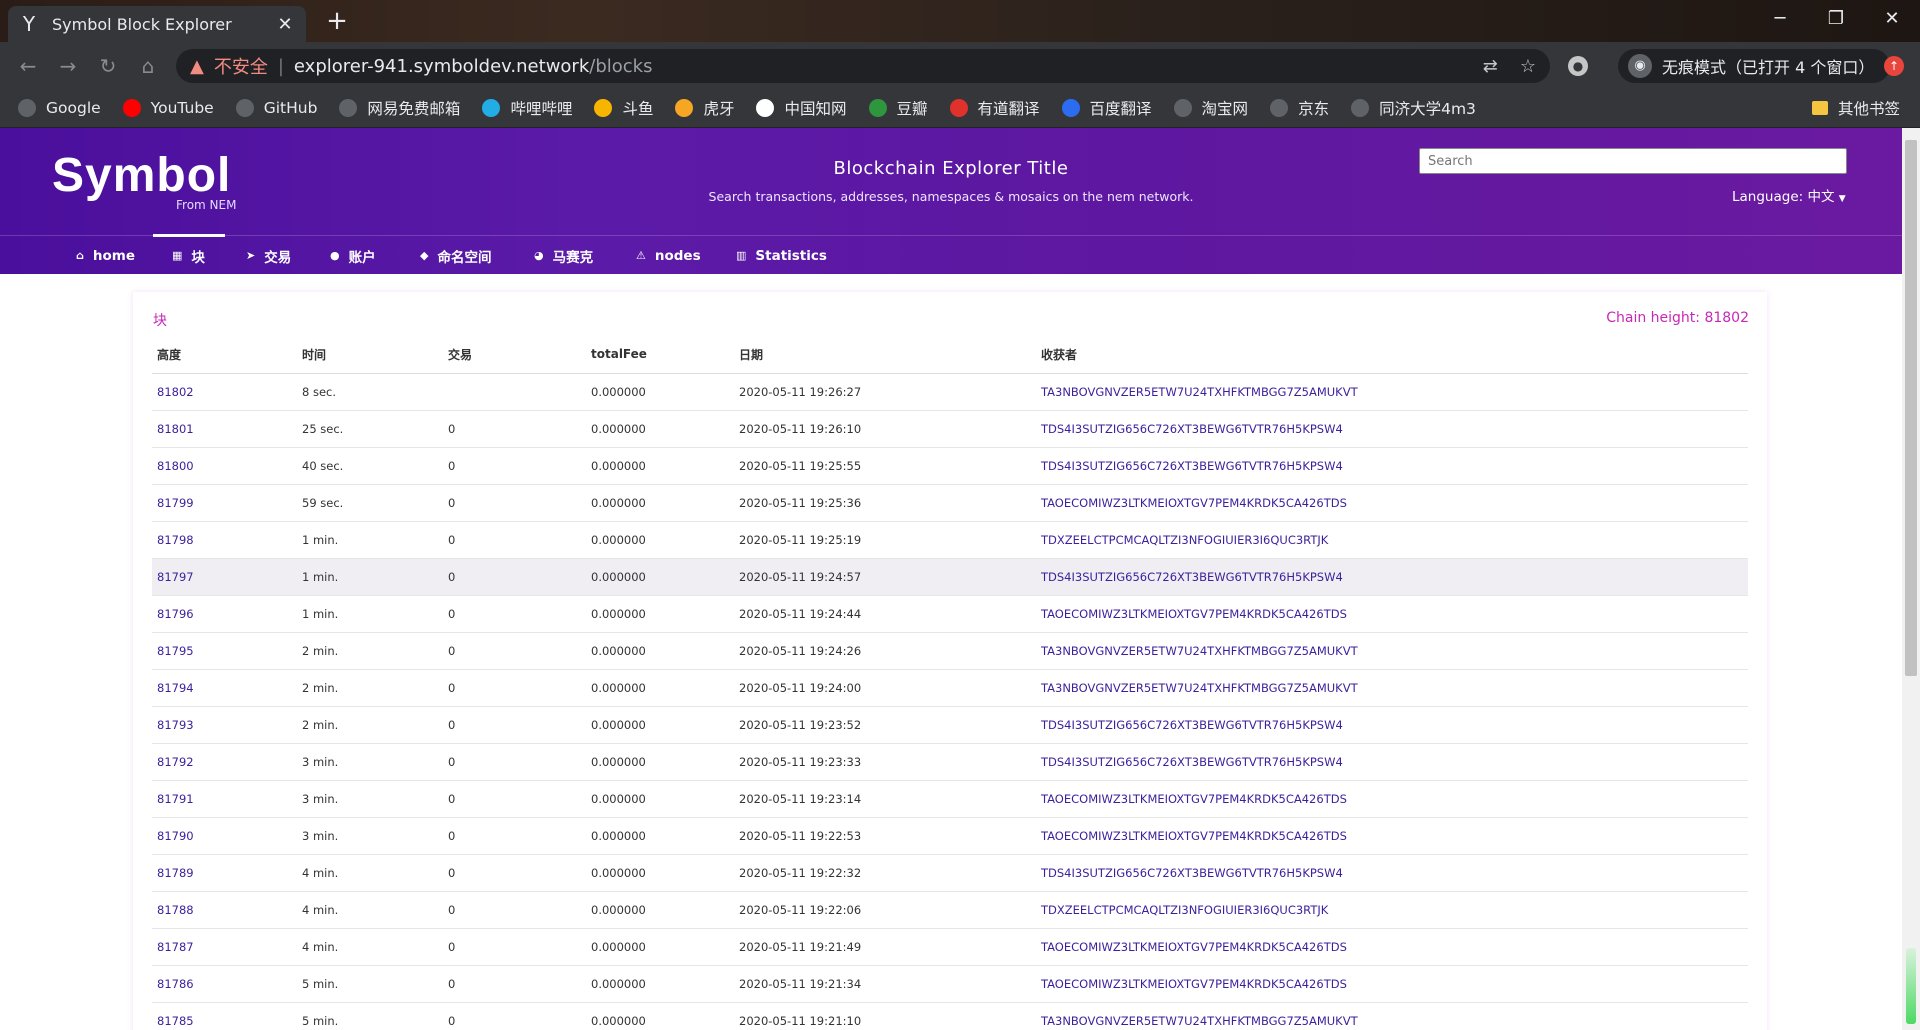  Describe the element at coordinates (455, 255) in the screenshot. I see `nav-item-4: ◆ 命名空间` at that location.